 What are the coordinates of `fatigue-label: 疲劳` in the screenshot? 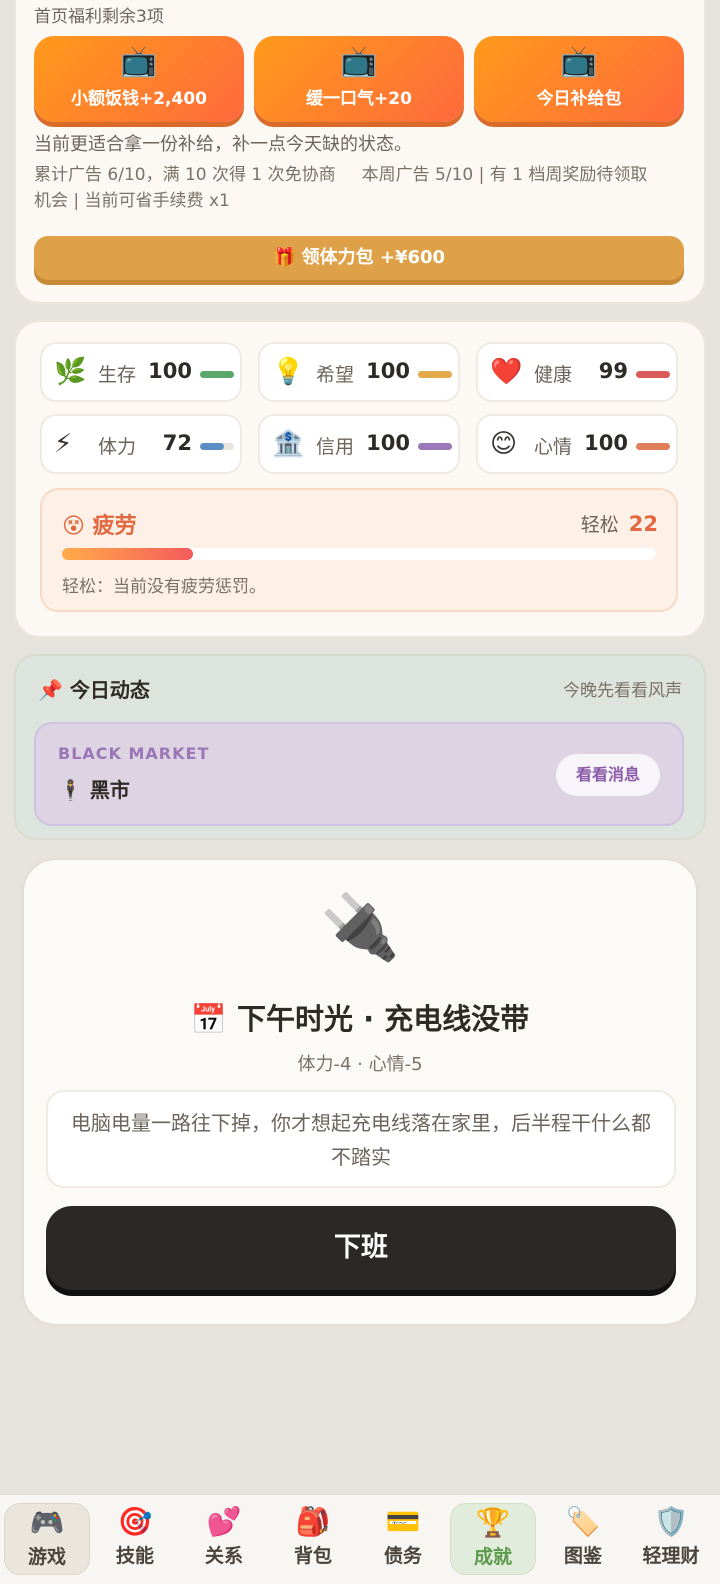 It's located at (114, 526).